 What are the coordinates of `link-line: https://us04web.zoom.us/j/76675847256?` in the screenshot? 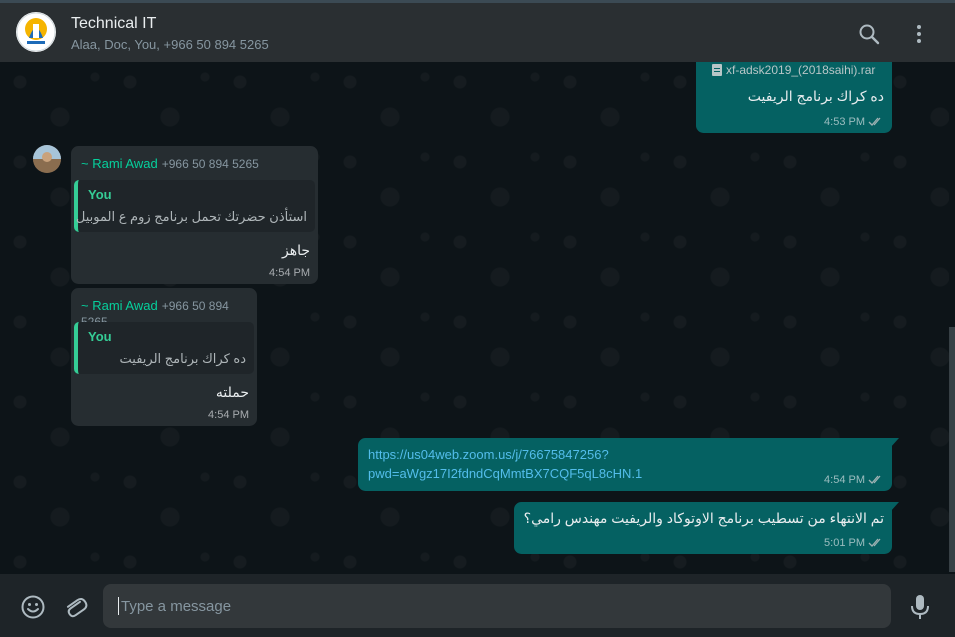 It's located at (505, 454).